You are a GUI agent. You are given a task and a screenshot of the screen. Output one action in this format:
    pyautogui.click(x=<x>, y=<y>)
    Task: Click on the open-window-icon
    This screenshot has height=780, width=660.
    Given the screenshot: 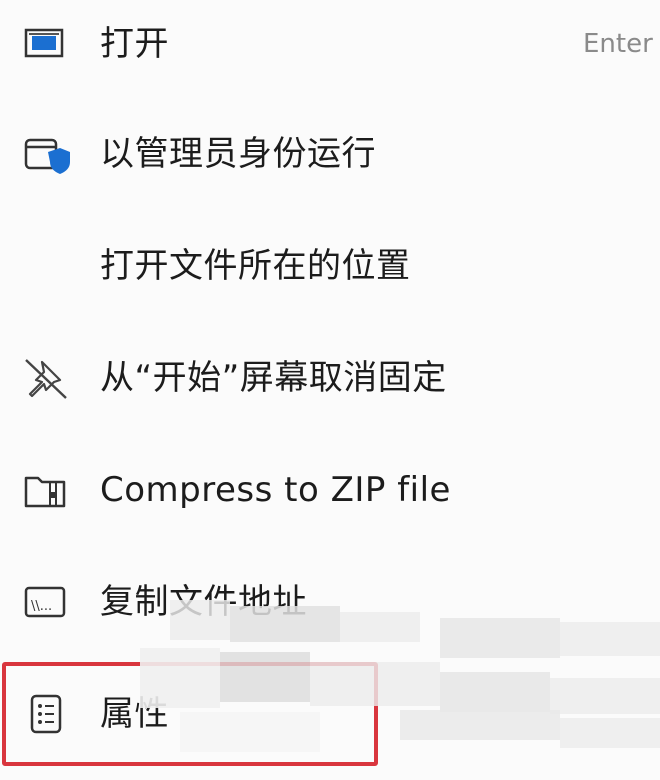 What is the action you would take?
    pyautogui.click(x=46, y=44)
    